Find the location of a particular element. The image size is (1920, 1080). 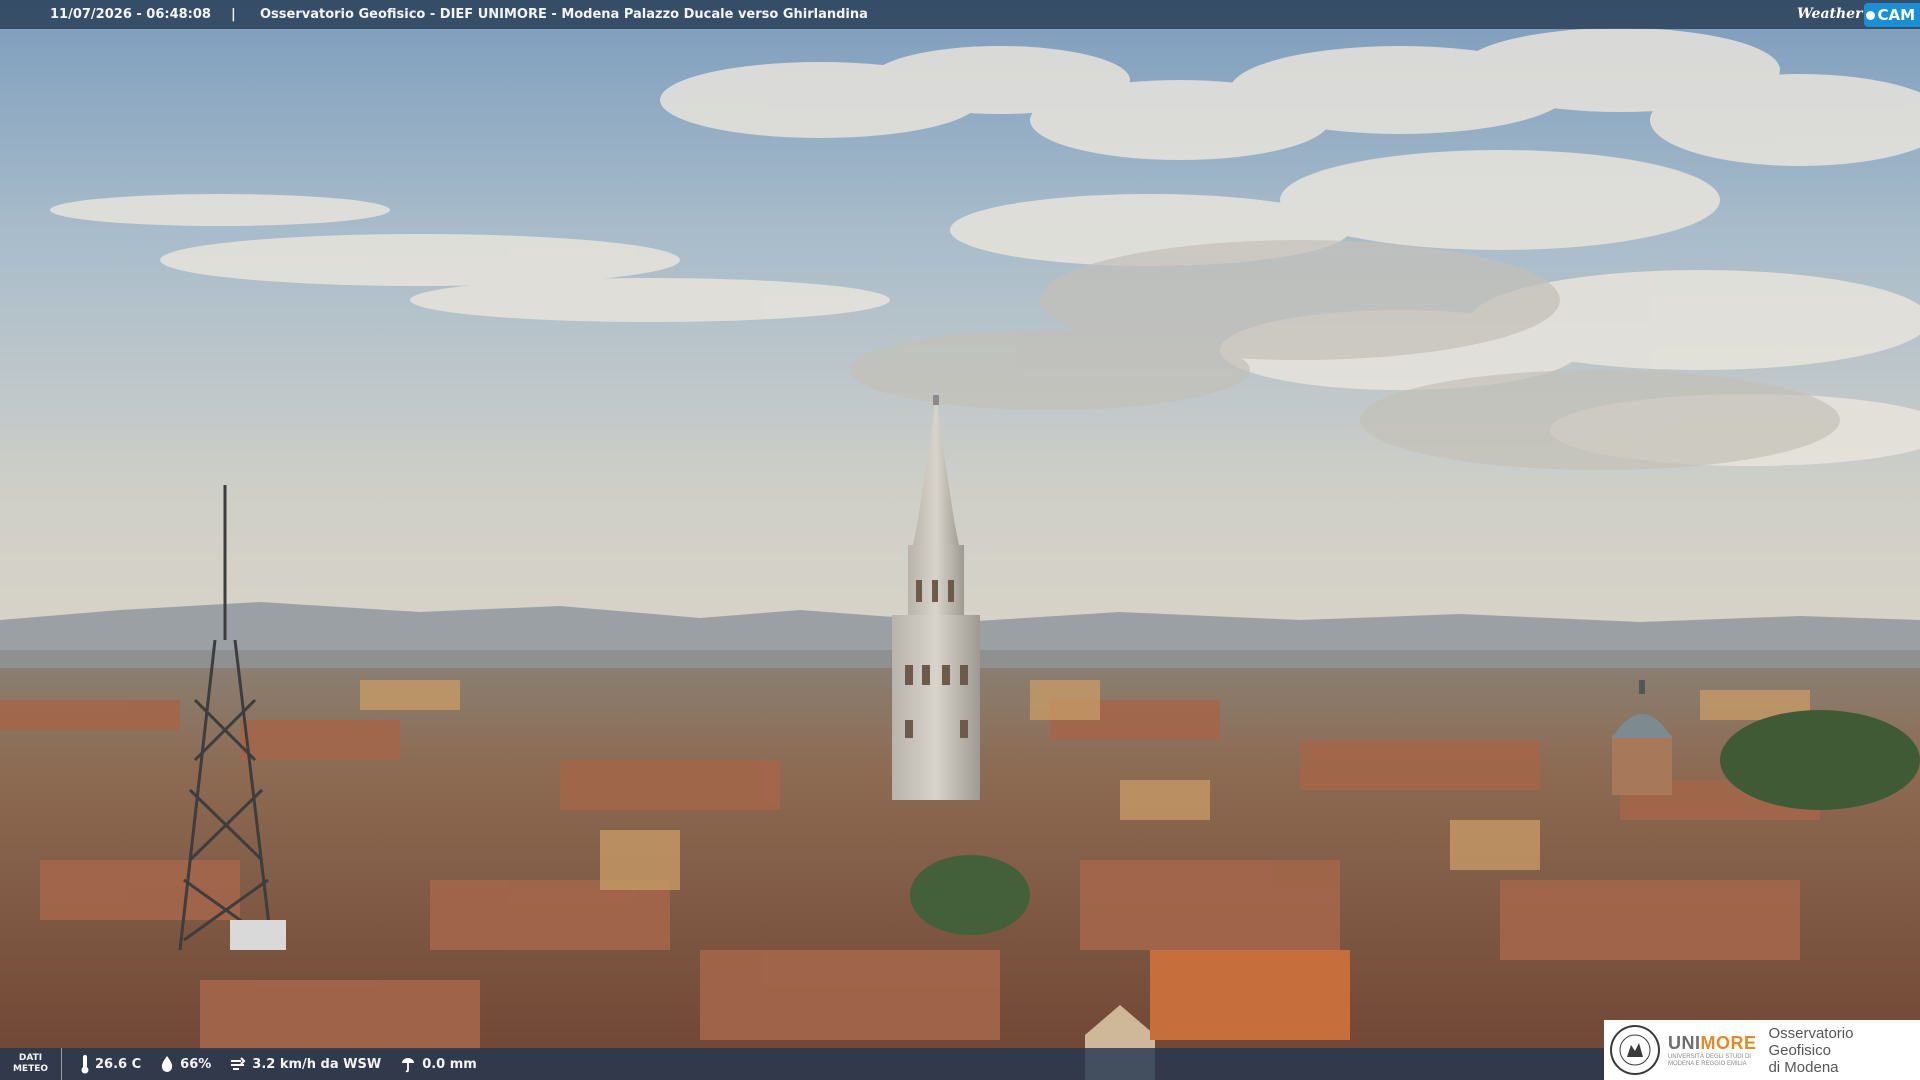

wind-icon is located at coordinates (238, 1063).